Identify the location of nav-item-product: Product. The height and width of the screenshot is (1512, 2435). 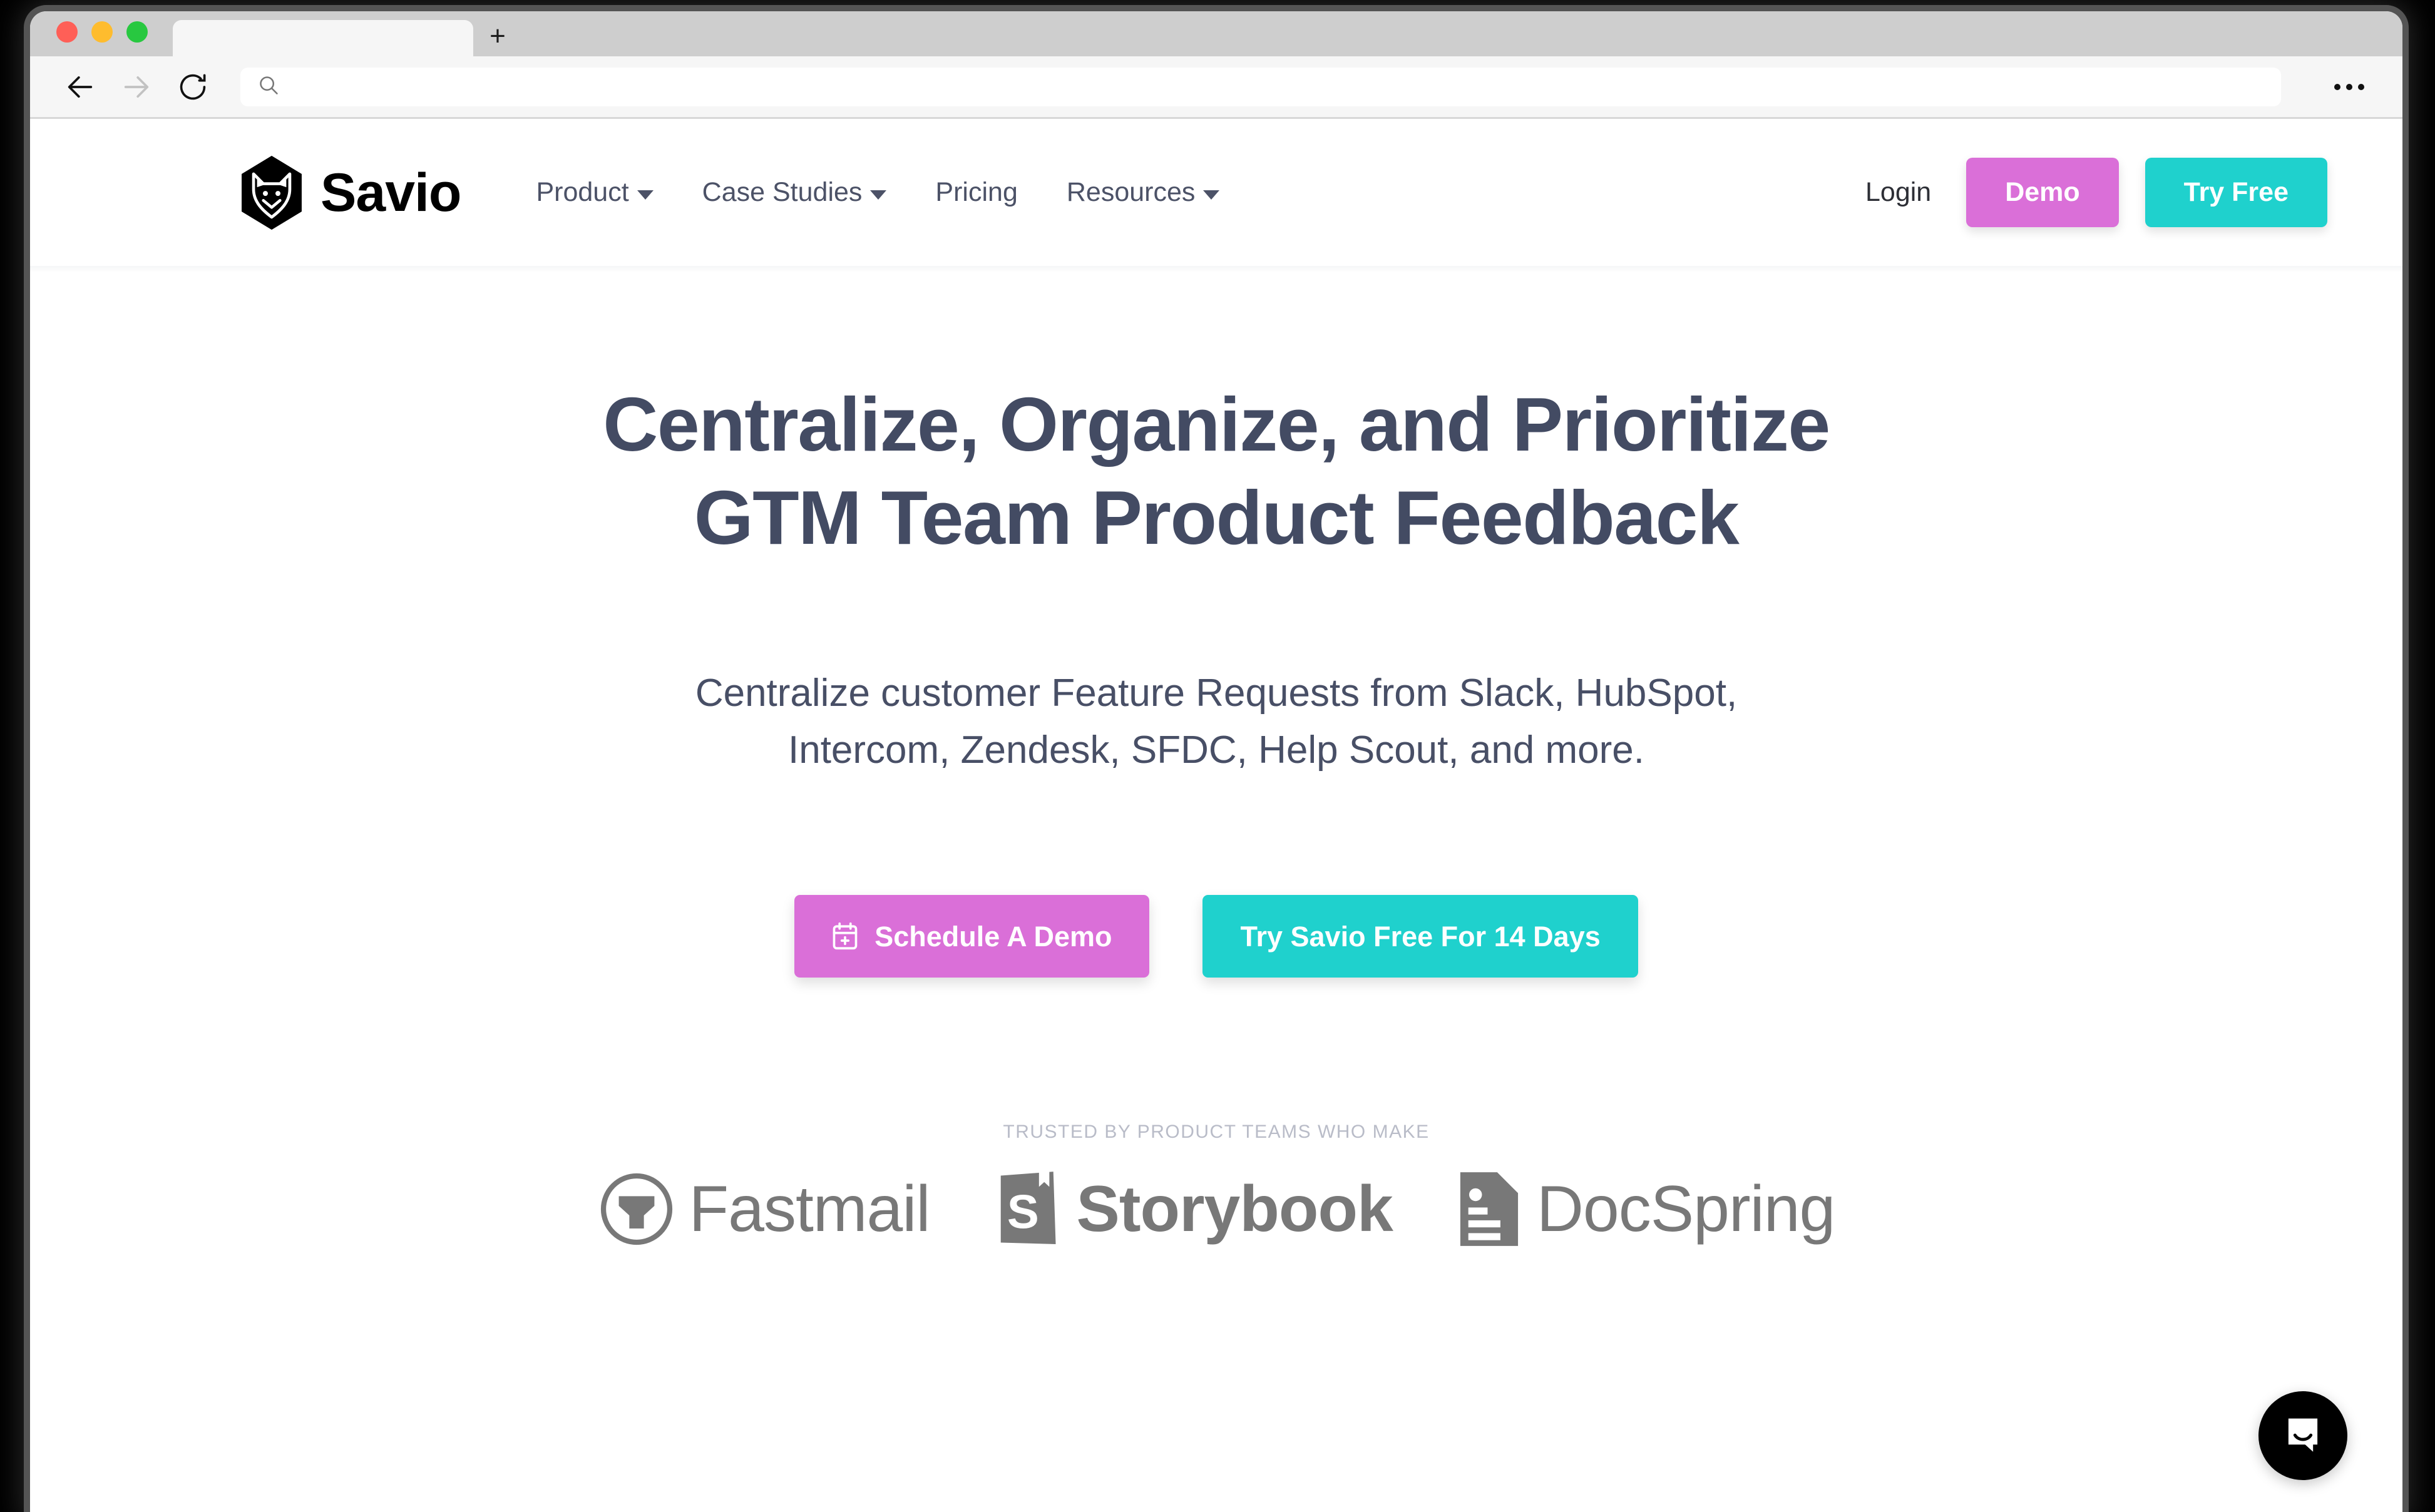
(595, 192).